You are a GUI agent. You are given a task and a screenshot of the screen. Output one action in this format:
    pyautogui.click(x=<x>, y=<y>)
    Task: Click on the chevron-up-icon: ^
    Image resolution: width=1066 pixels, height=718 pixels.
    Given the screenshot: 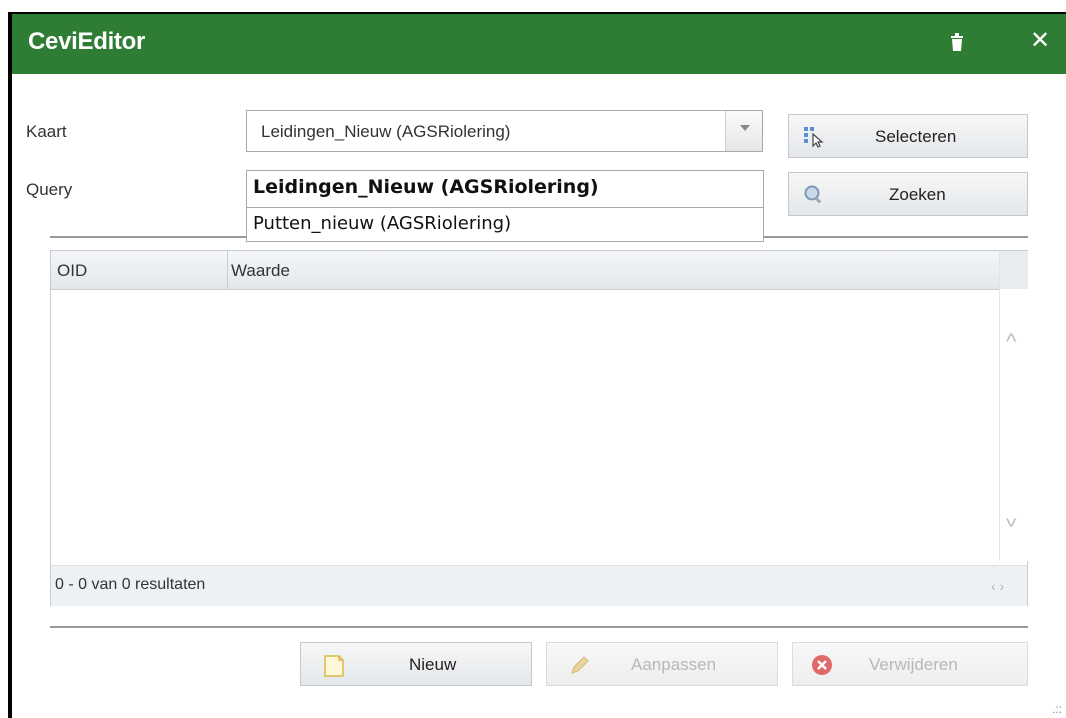 What is the action you would take?
    pyautogui.click(x=1011, y=342)
    